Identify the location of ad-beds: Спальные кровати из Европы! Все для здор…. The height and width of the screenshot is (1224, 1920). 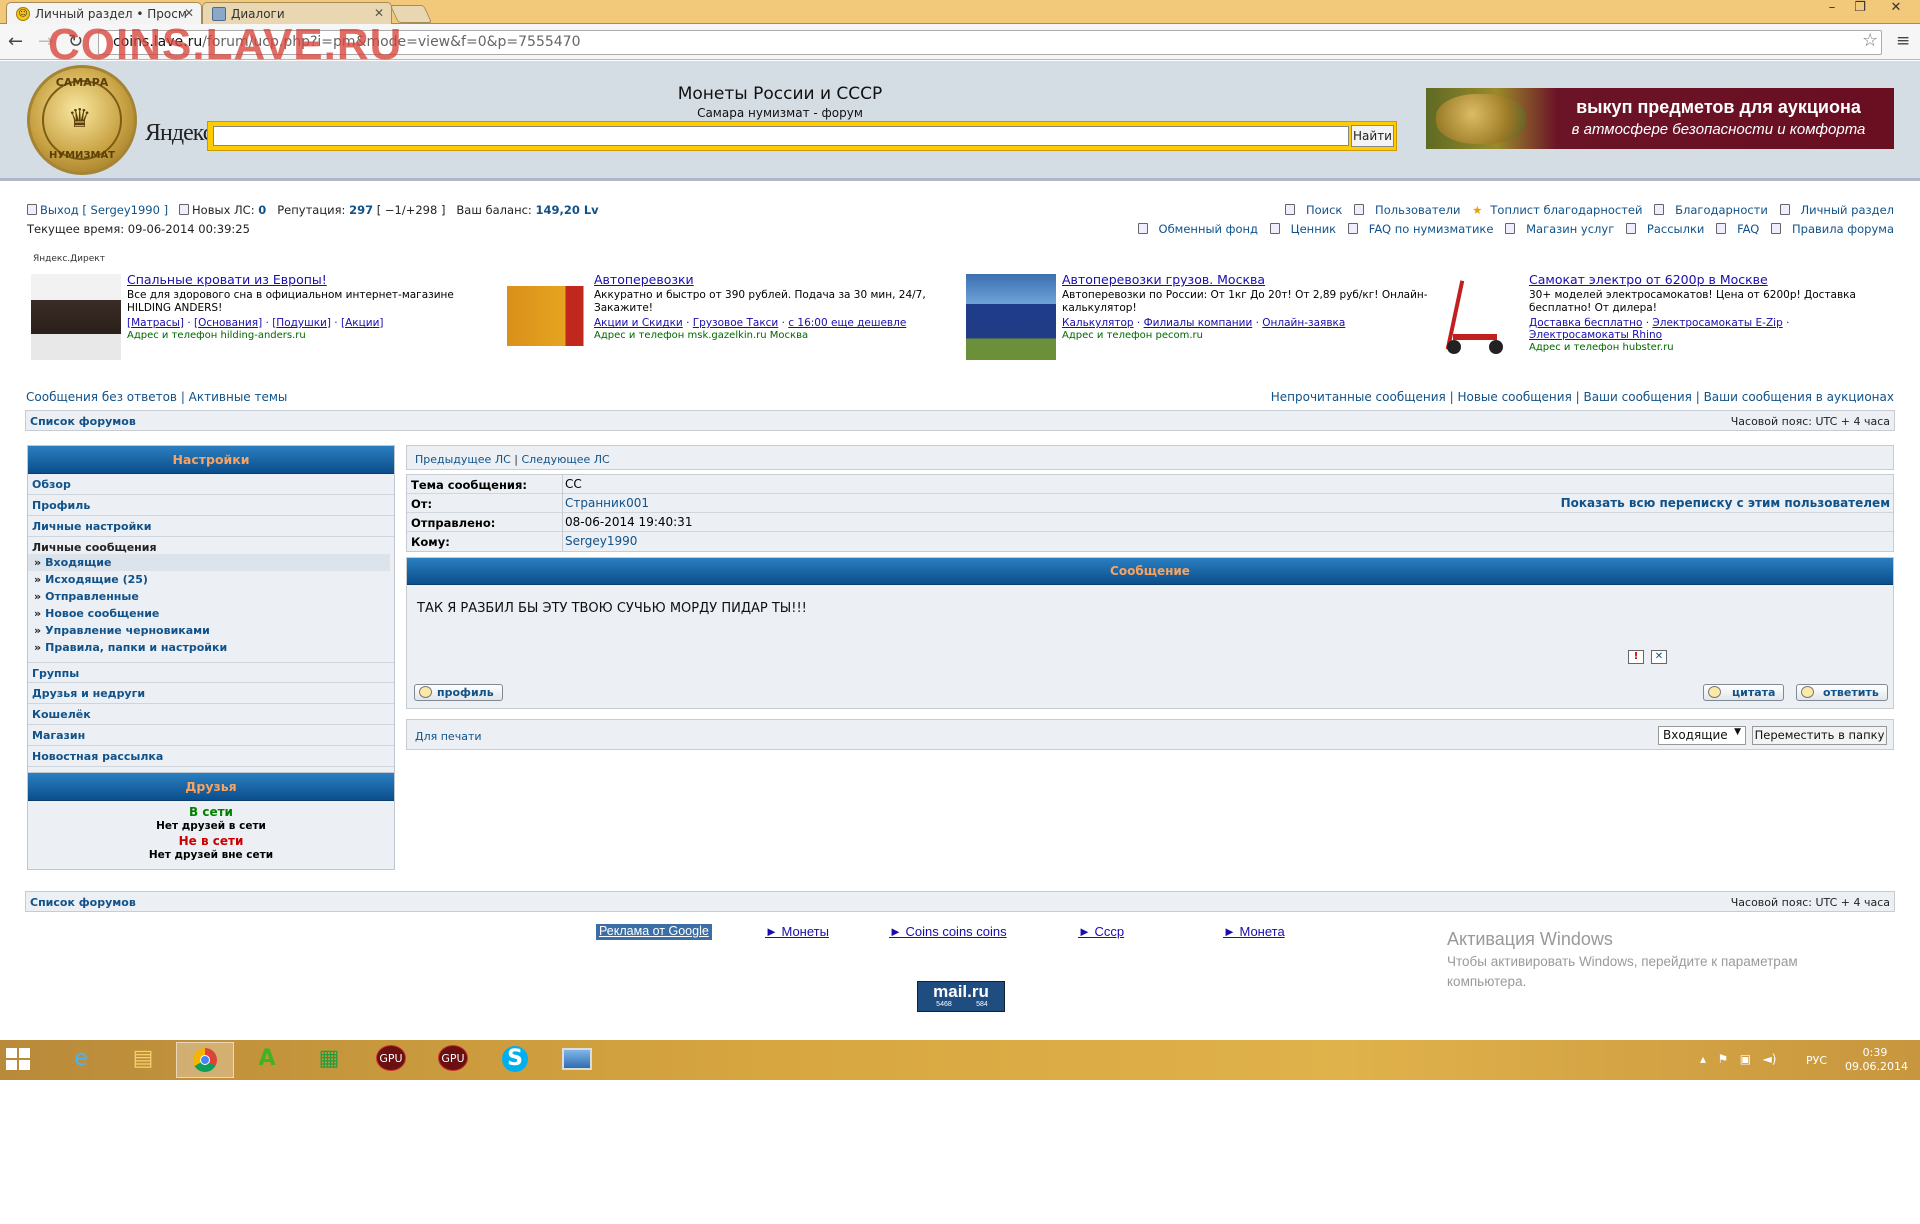
(266, 318).